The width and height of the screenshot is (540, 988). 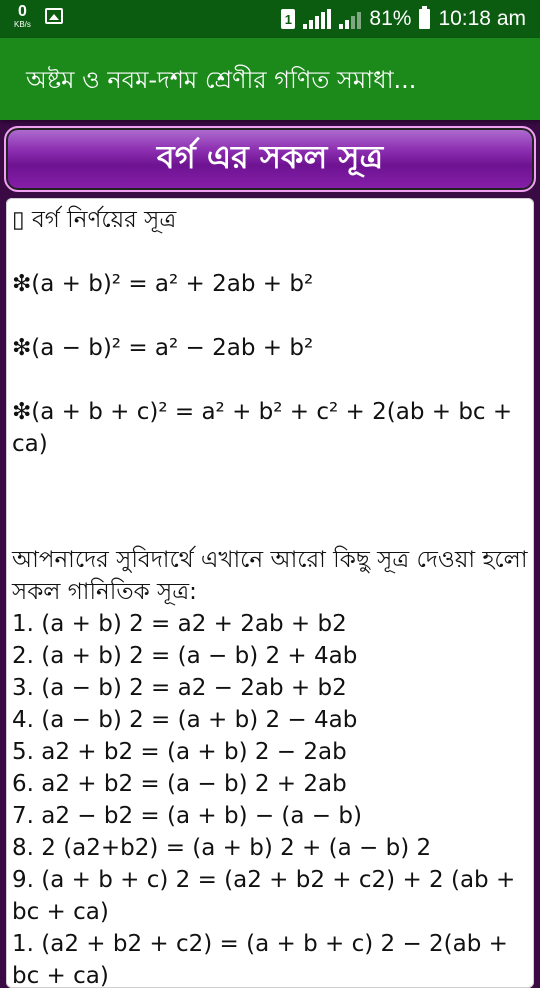 I want to click on page-title: বর্গ এর সকল সূত্র, so click(x=270, y=157).